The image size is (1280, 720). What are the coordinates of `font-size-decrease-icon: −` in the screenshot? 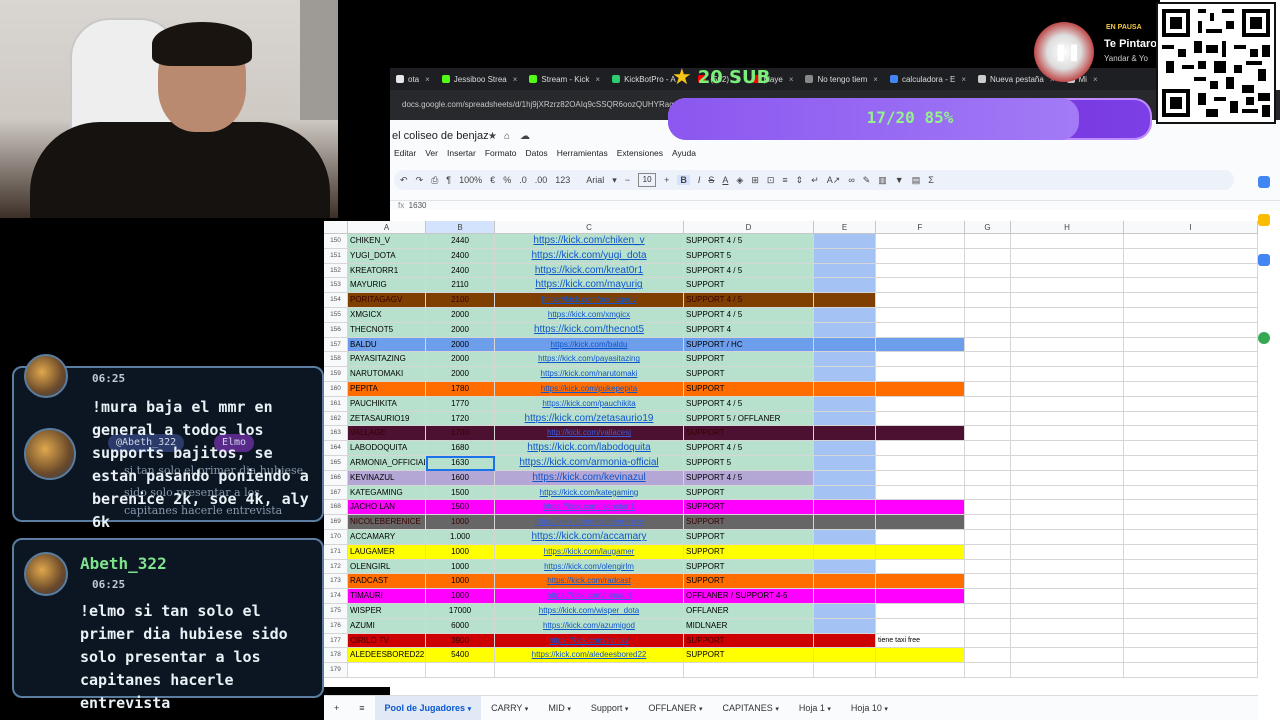 It's located at (627, 180).